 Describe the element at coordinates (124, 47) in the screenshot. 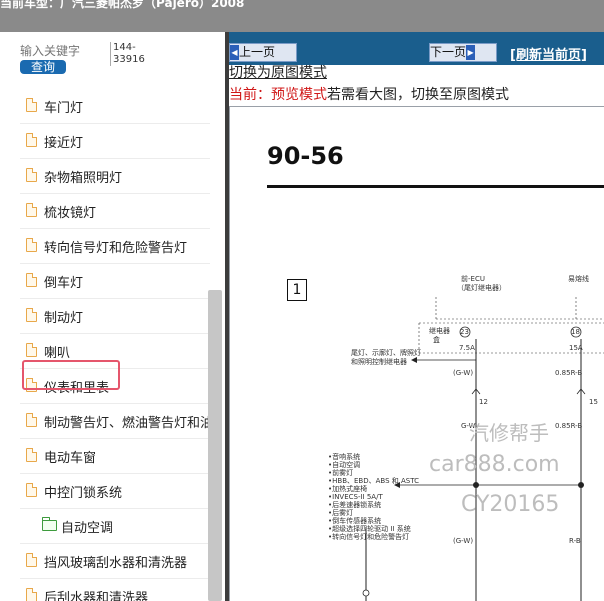

I see `search-code-line1: 144-` at that location.